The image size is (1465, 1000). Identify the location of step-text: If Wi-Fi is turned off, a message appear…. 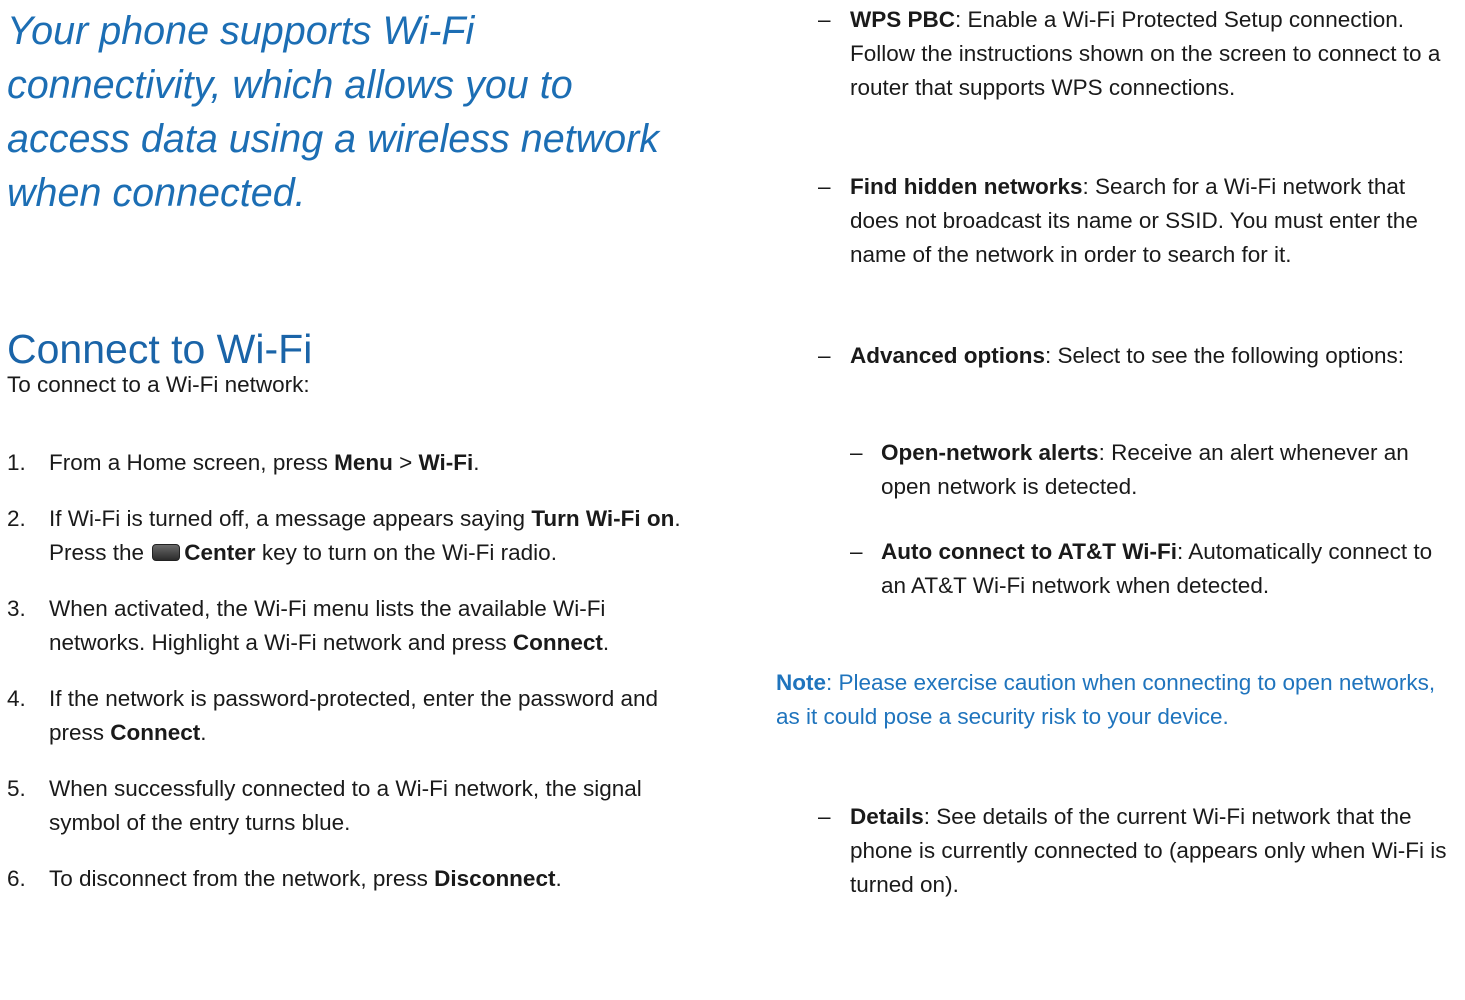
(290, 518).